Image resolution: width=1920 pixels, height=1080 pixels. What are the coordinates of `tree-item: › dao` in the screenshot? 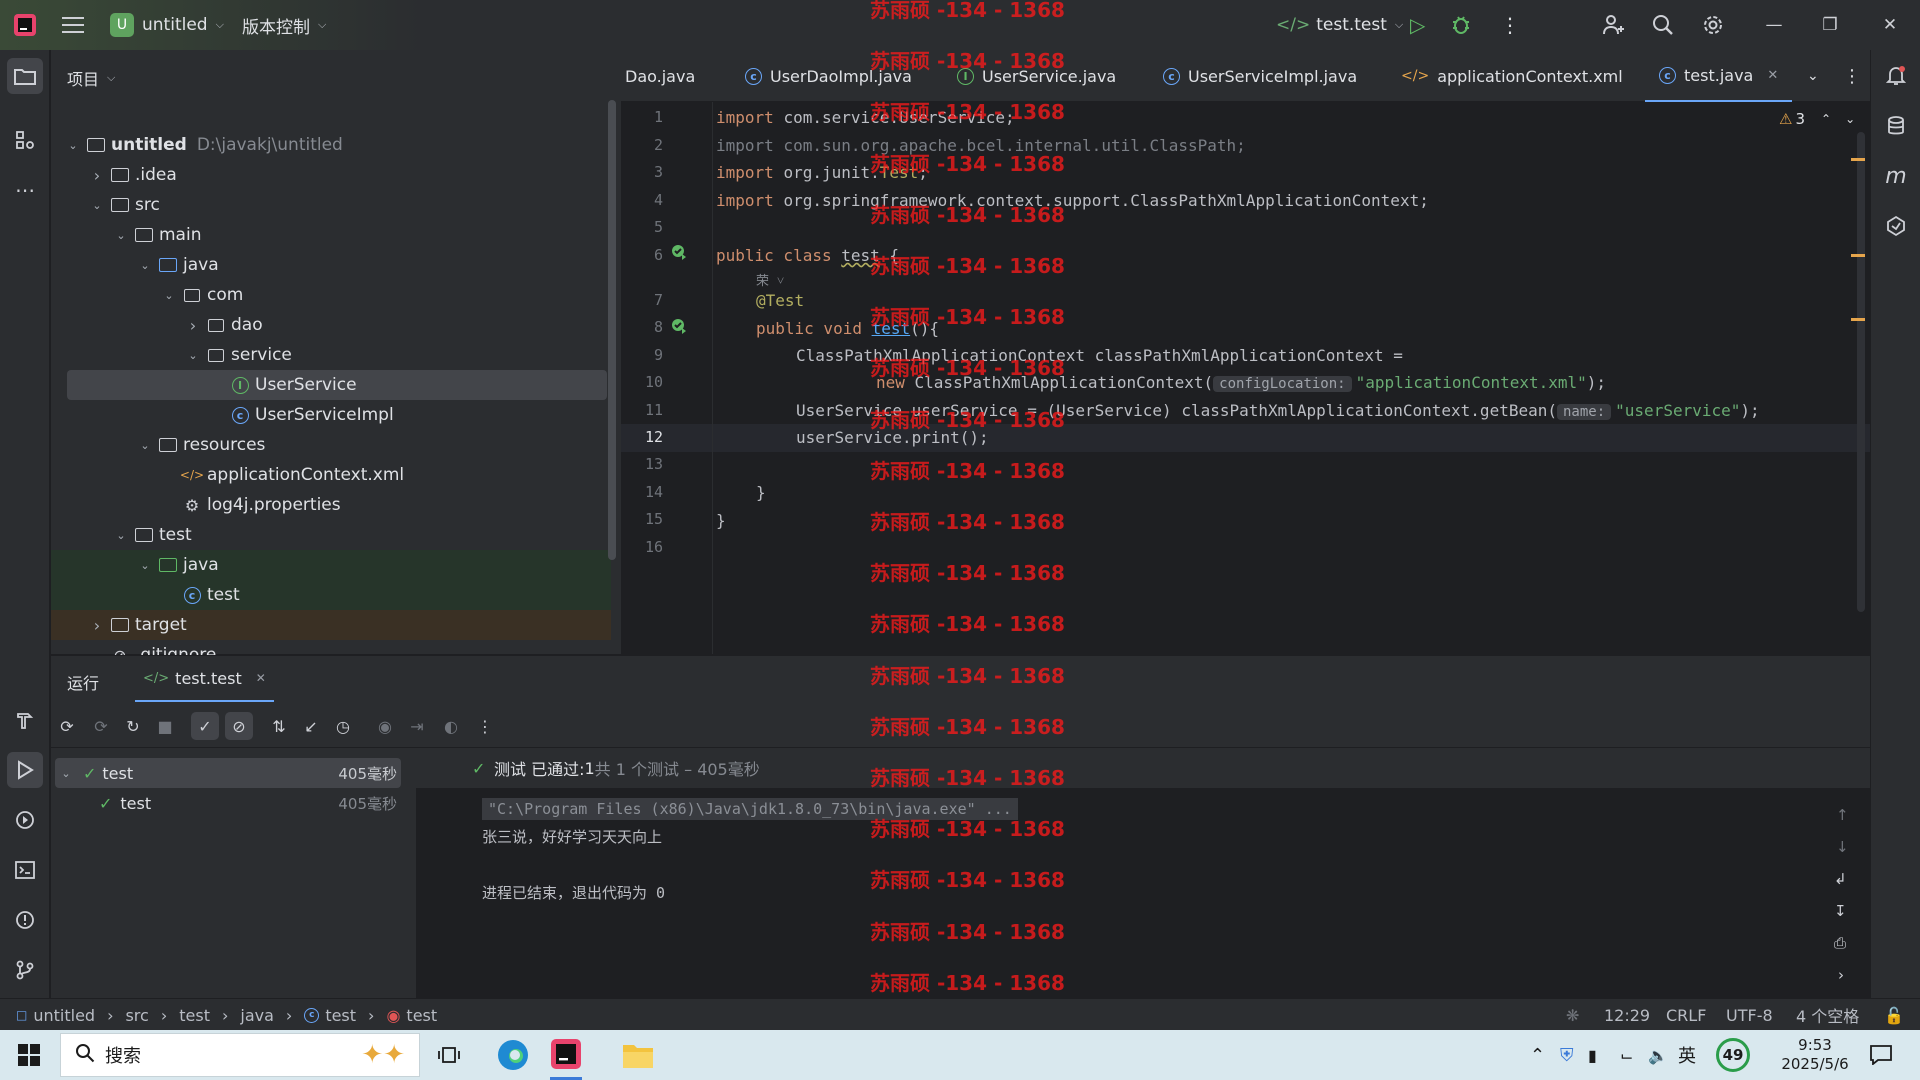 It's located at (331, 325).